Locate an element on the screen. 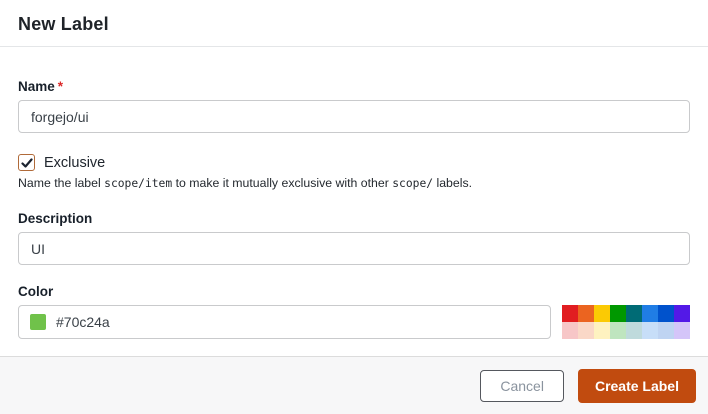 This screenshot has height=414, width=708. exclusive-checkbox is located at coordinates (26, 162).